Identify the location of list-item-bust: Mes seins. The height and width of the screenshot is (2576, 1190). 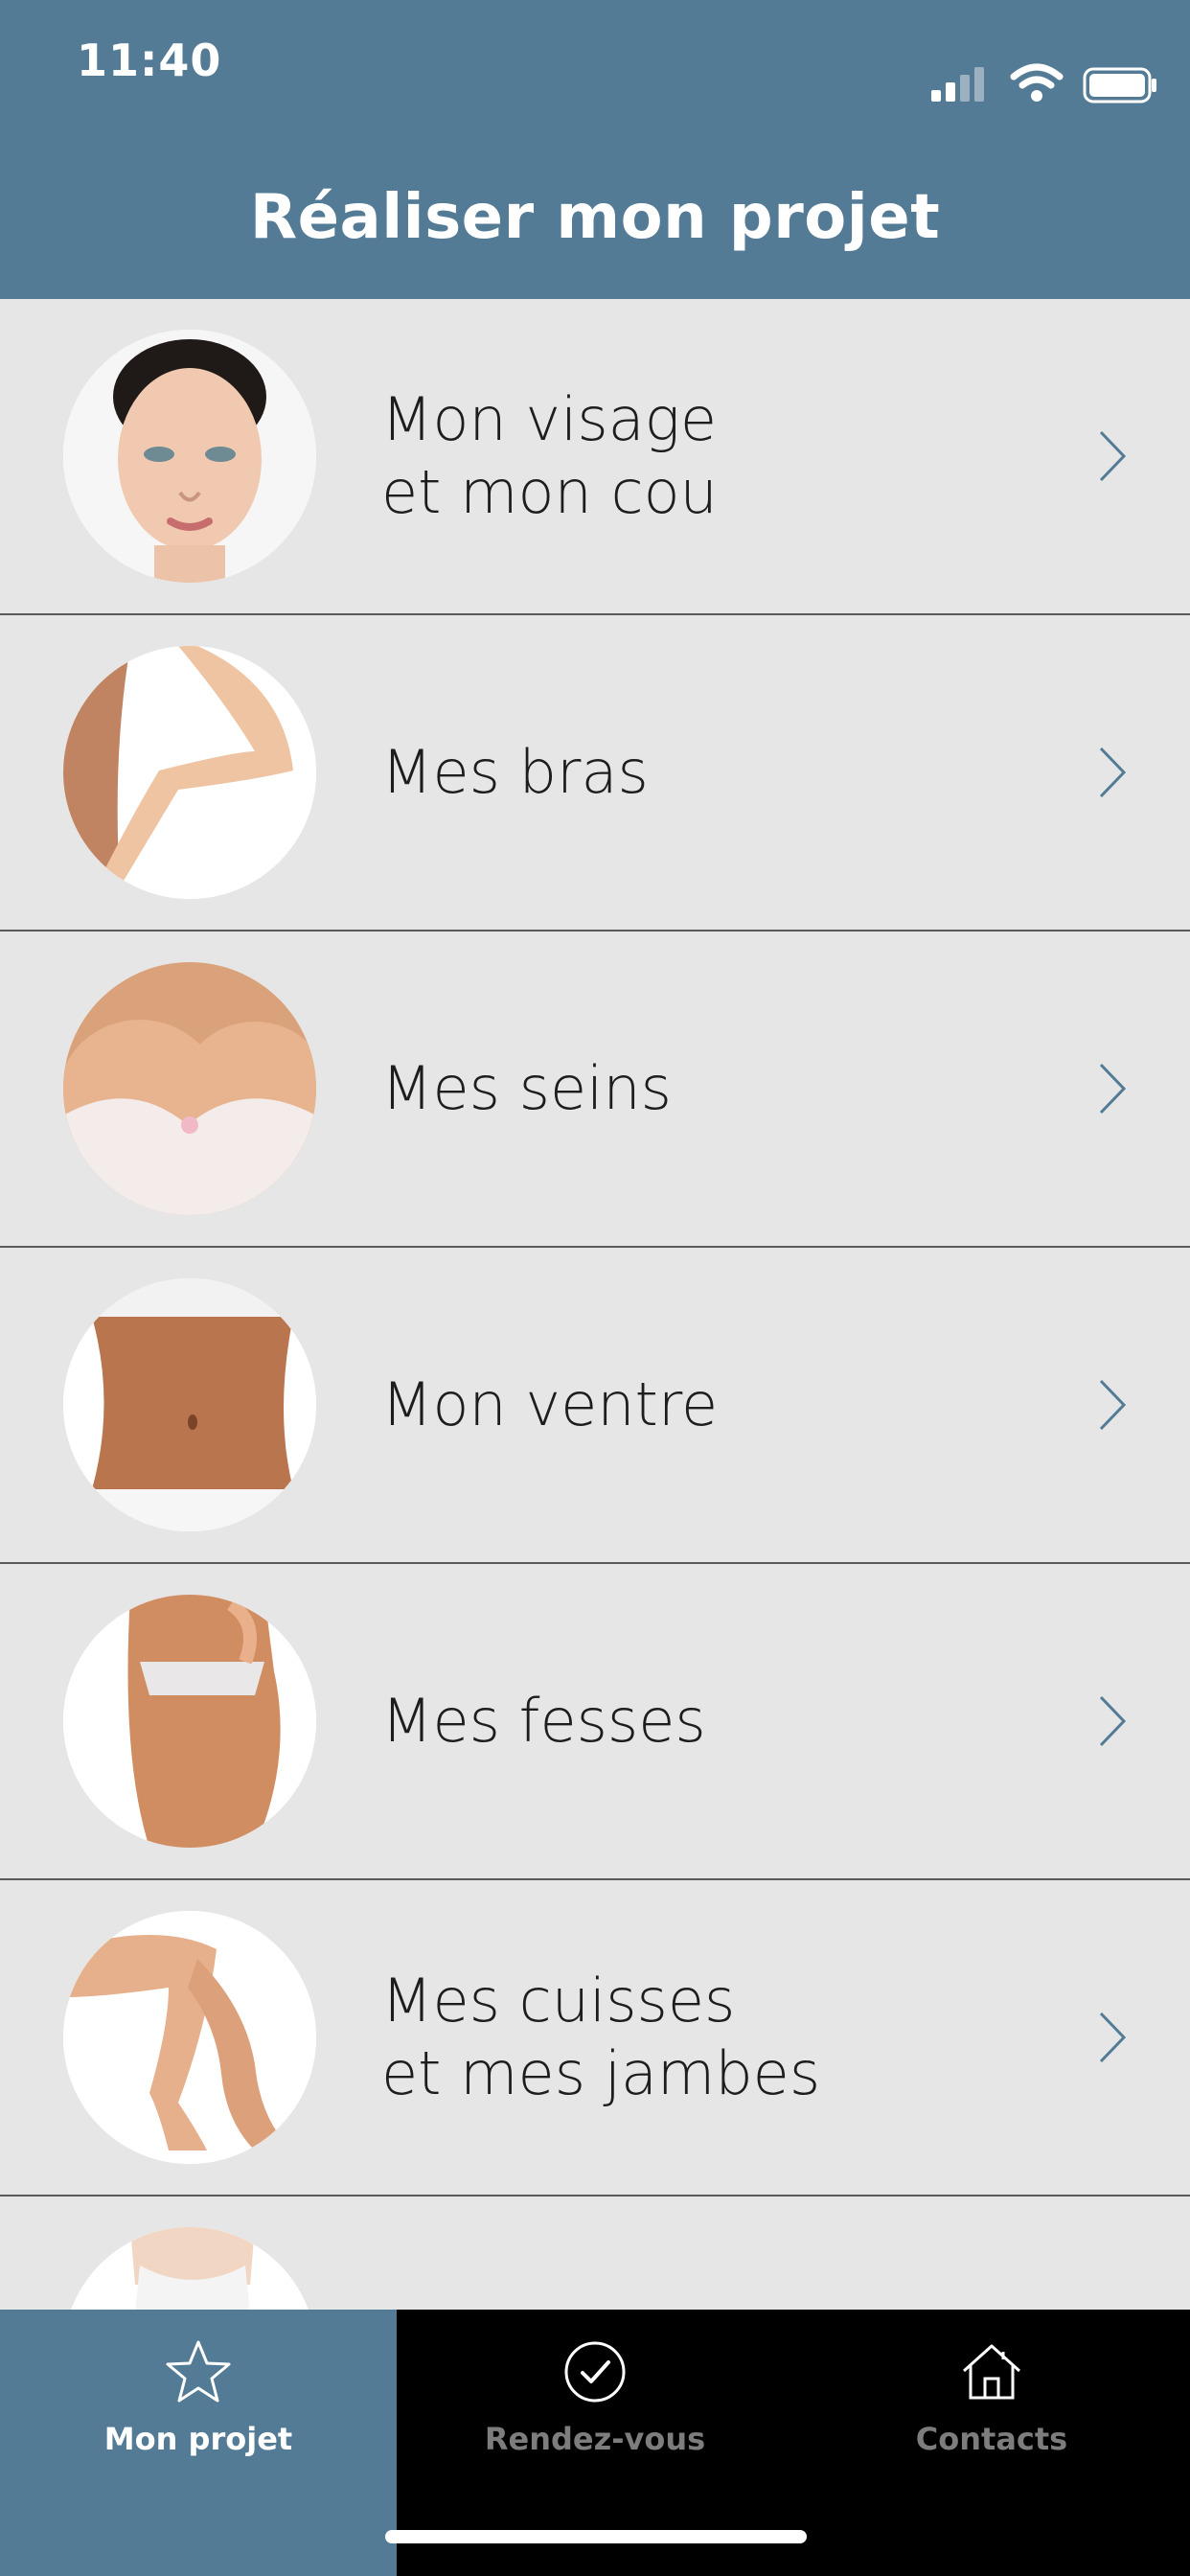
(595, 1090).